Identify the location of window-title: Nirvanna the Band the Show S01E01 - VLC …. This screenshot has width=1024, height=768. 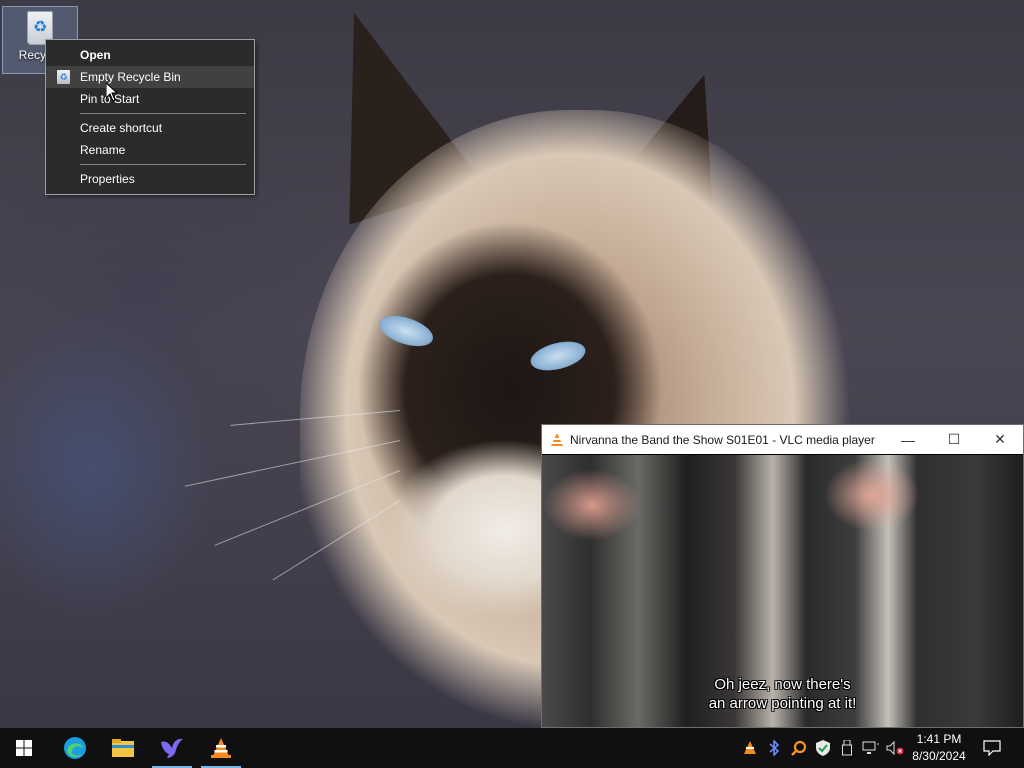
(722, 439).